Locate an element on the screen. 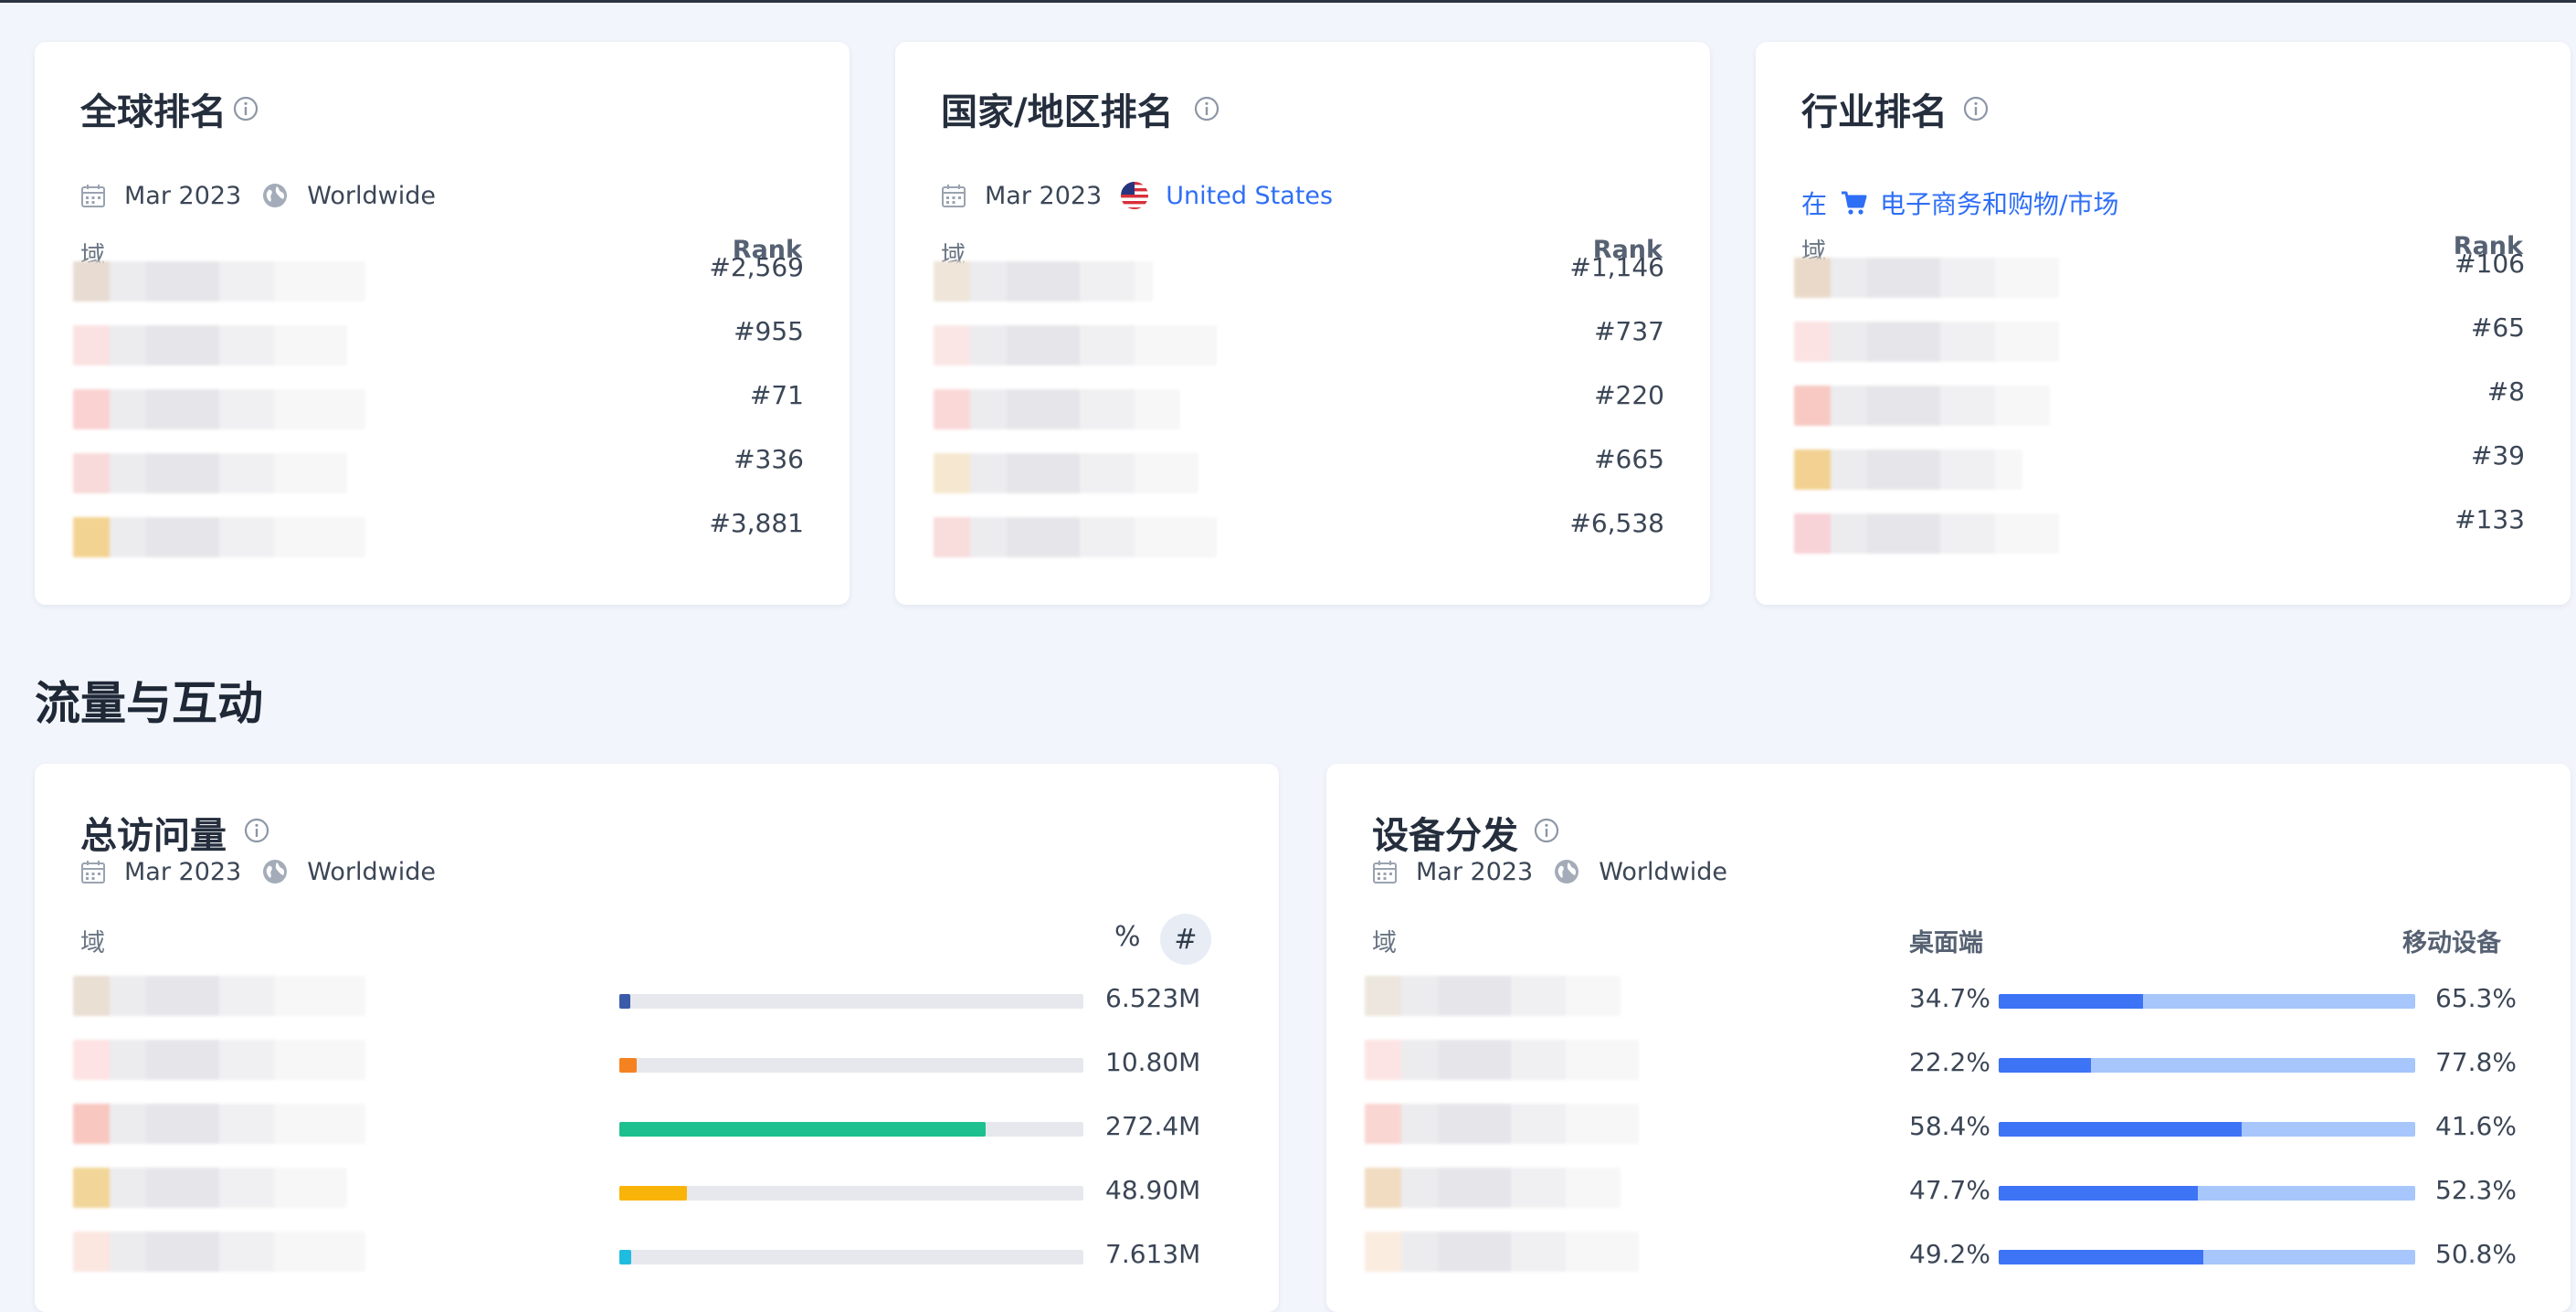 The width and height of the screenshot is (2576, 1312). percent-toggle: % is located at coordinates (1127, 937).